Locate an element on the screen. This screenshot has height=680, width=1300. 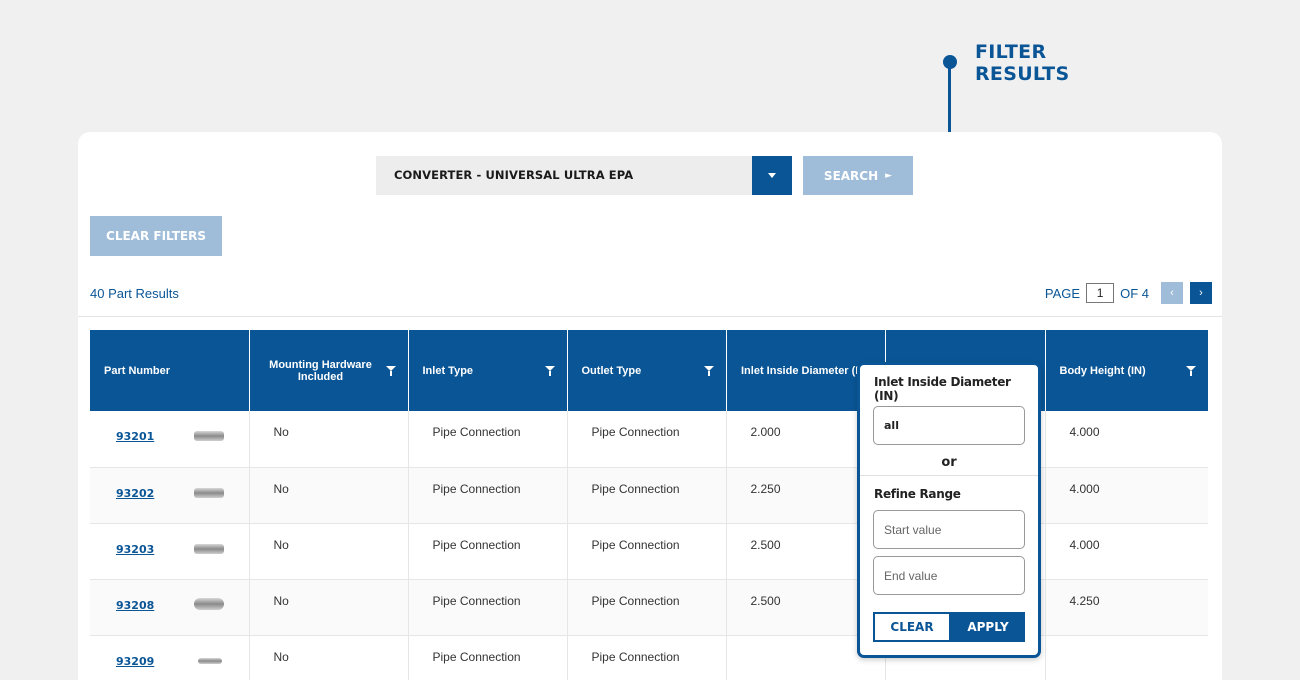
filter-popup-title: Inlet Inside Diameter (IN) is located at coordinates (942, 389).